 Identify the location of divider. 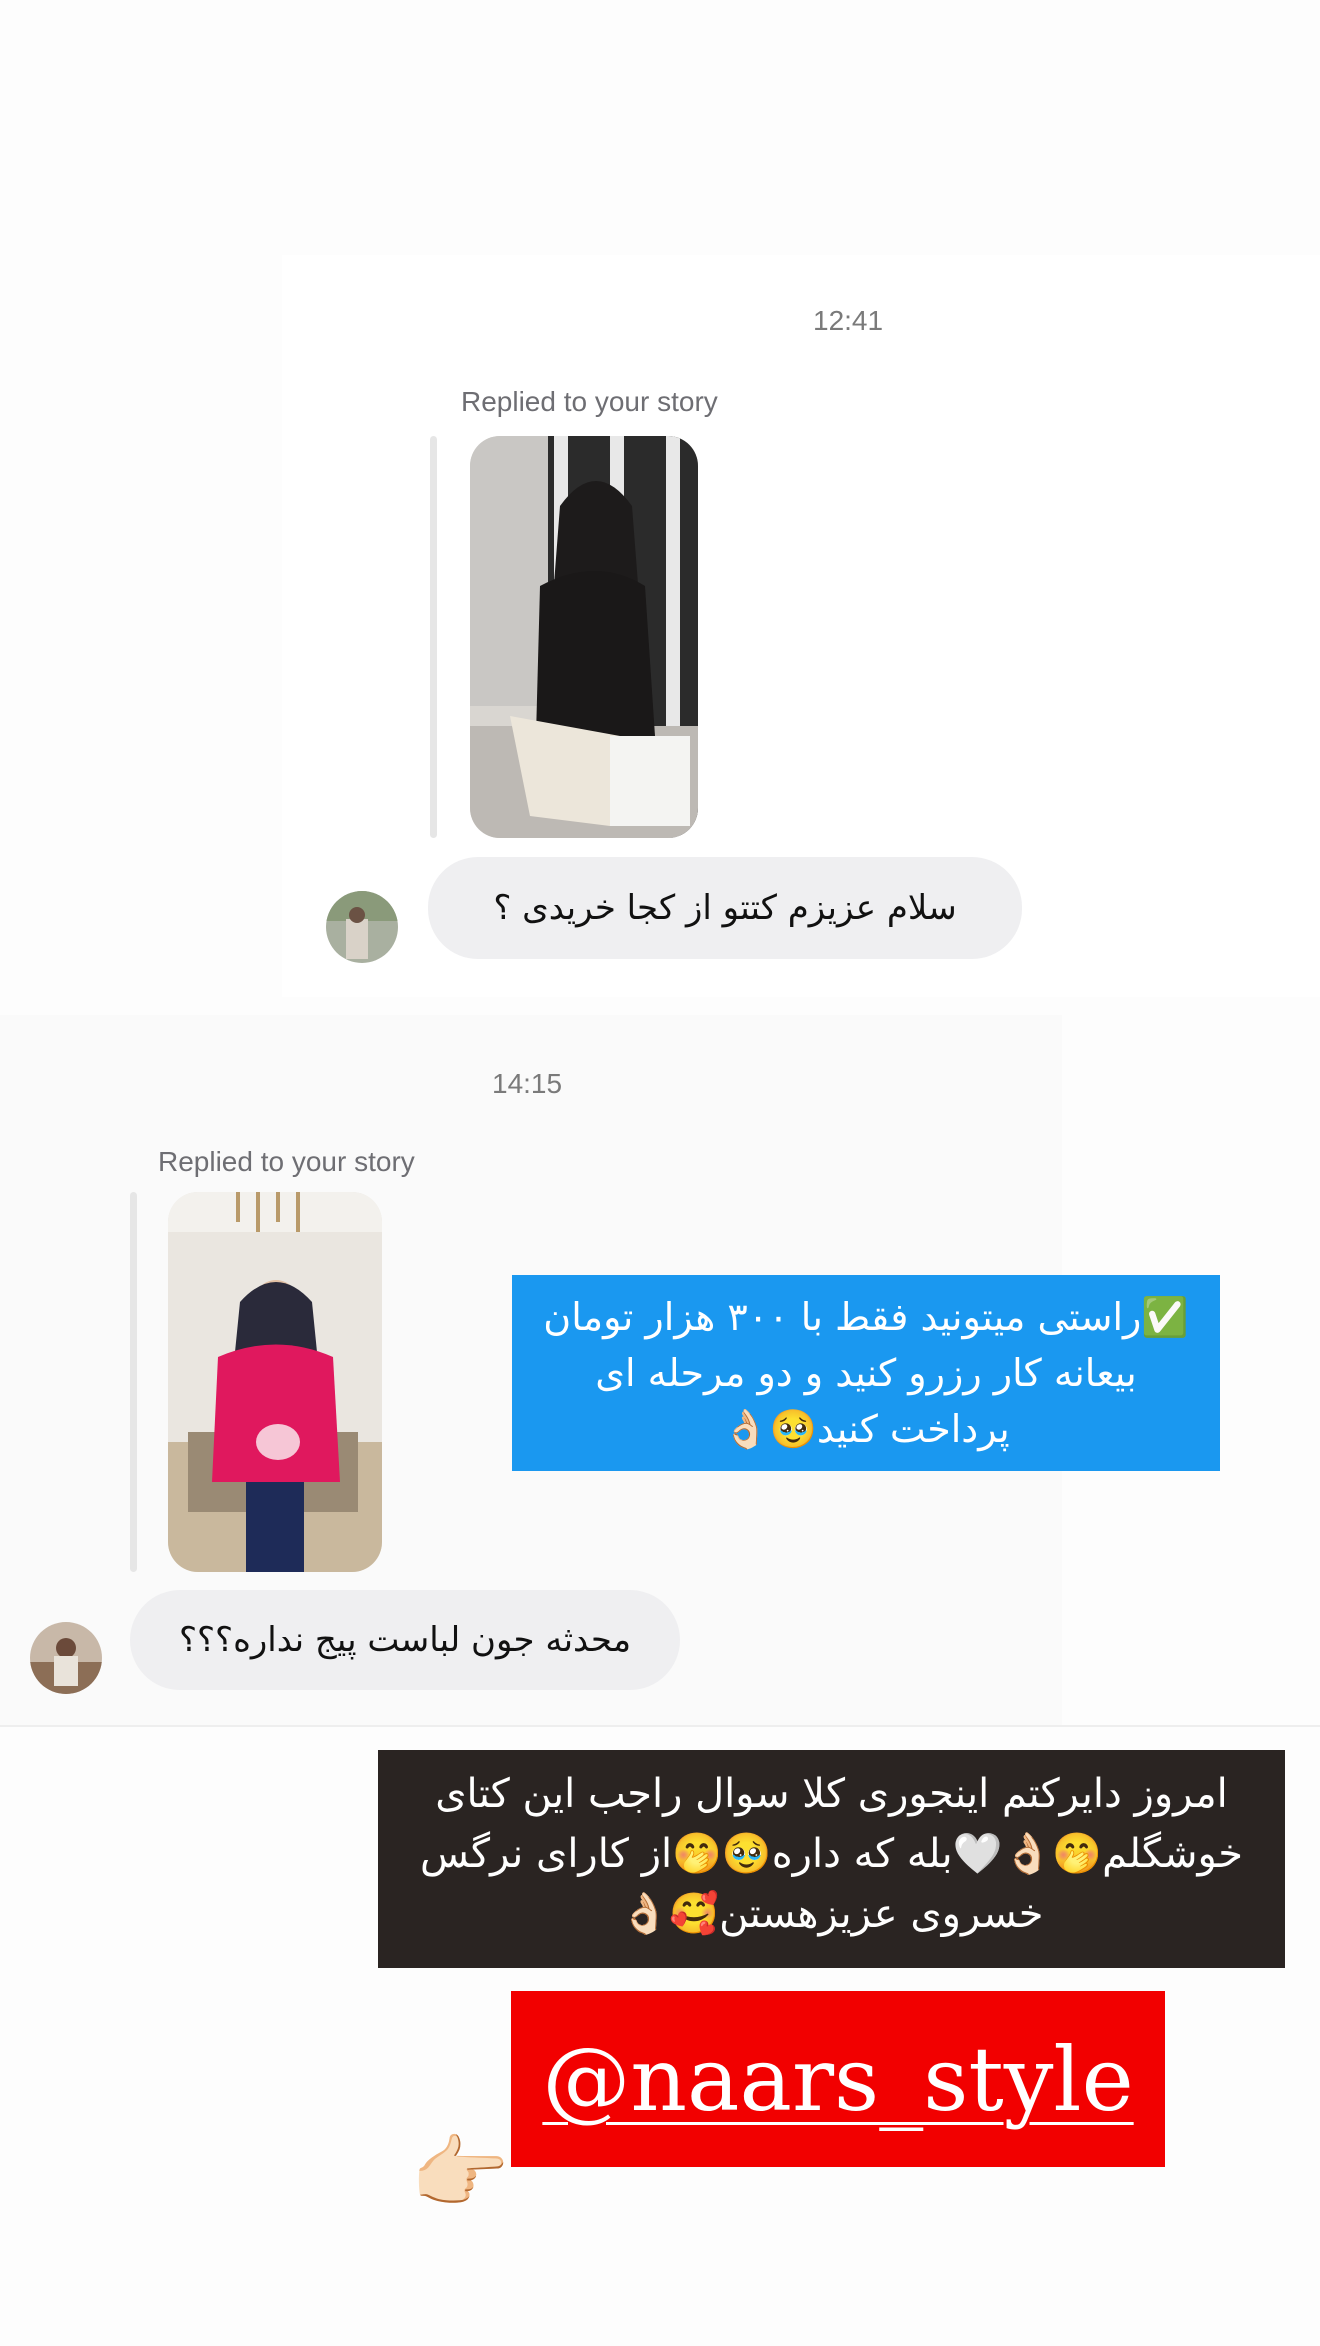
(660, 1726).